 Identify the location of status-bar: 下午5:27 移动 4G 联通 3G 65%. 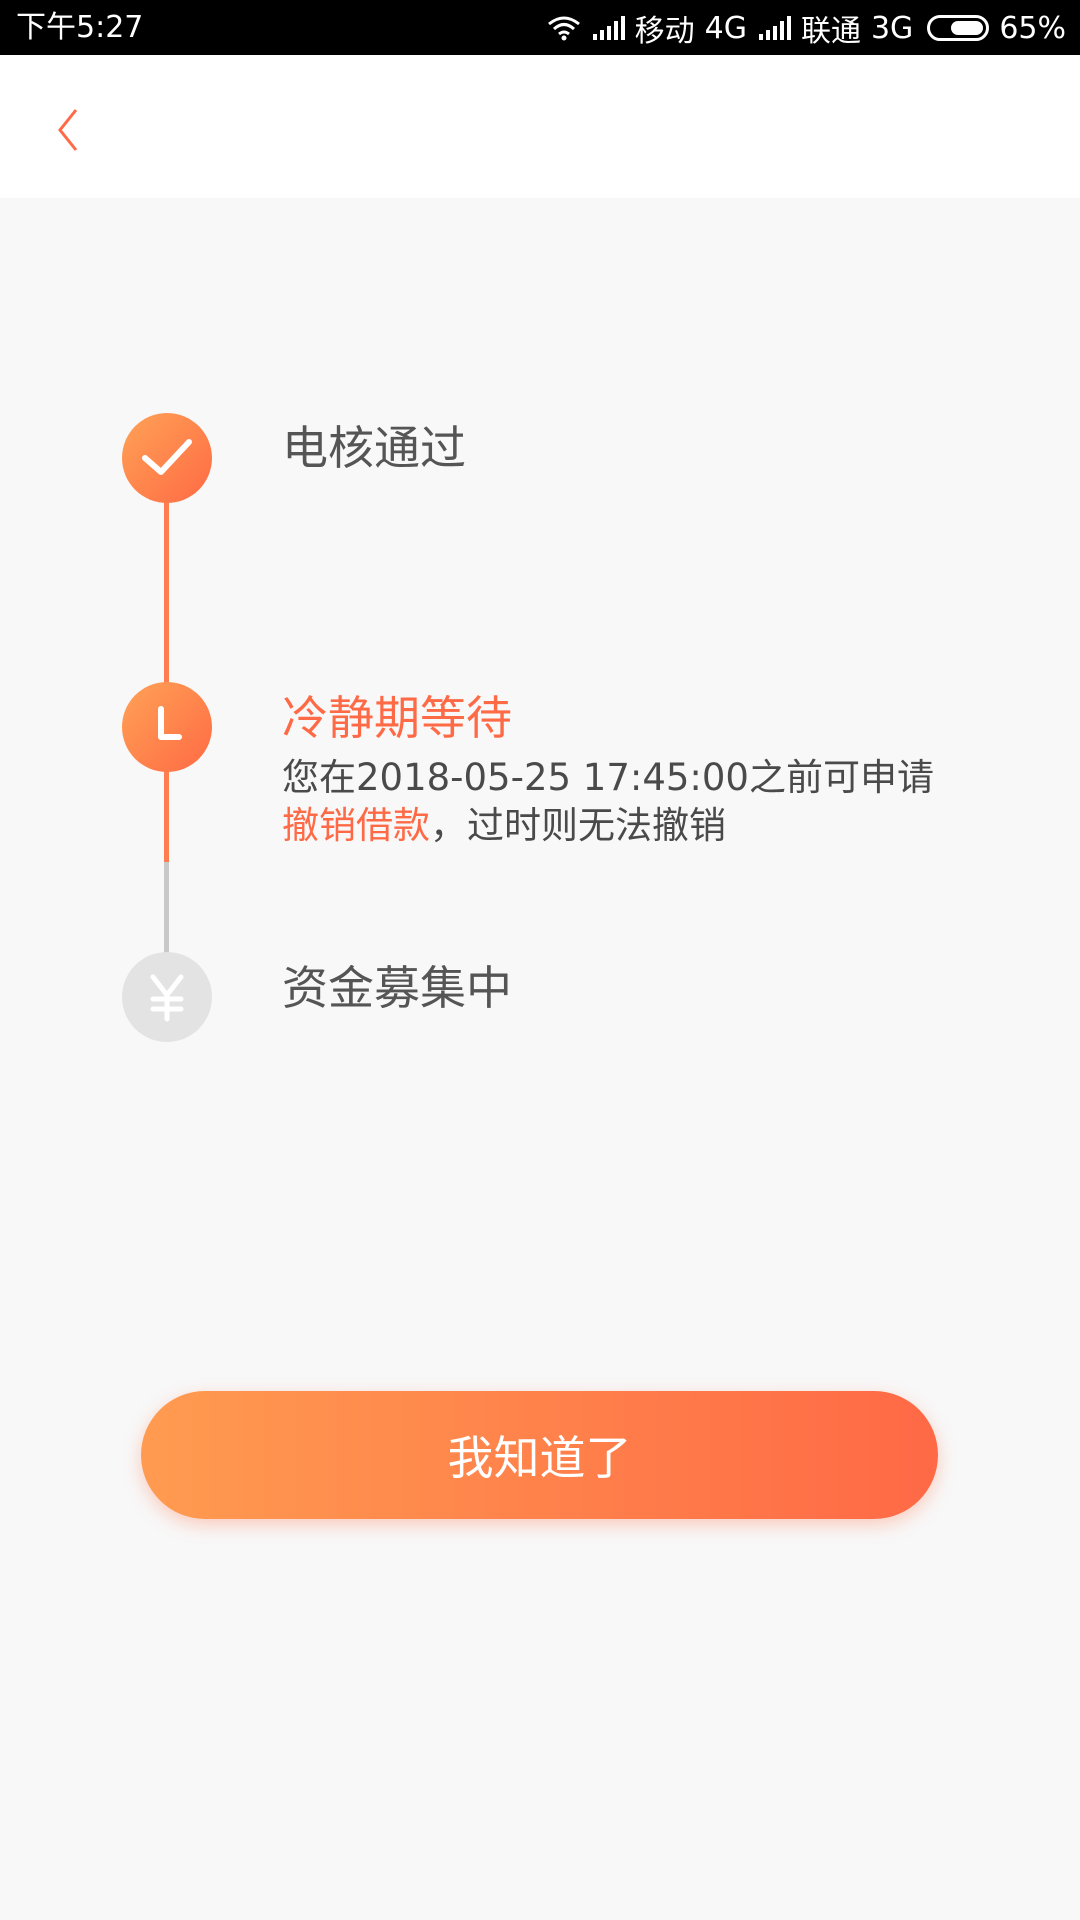
(540, 27).